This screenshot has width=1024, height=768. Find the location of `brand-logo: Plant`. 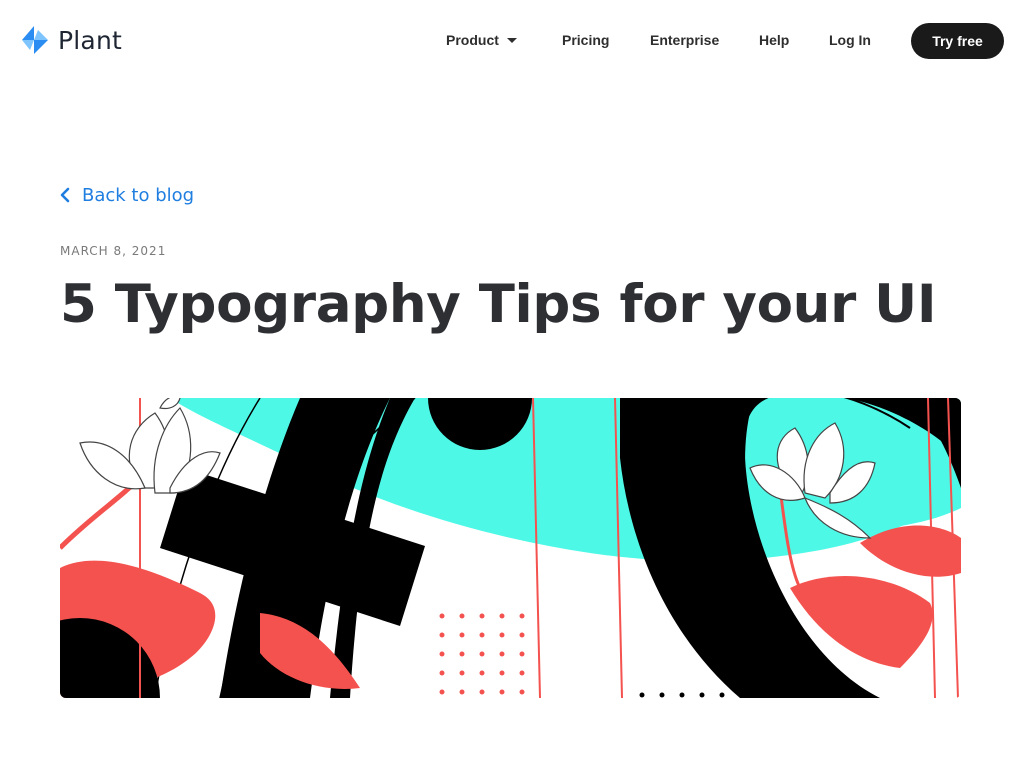

brand-logo: Plant is located at coordinates (71, 40).